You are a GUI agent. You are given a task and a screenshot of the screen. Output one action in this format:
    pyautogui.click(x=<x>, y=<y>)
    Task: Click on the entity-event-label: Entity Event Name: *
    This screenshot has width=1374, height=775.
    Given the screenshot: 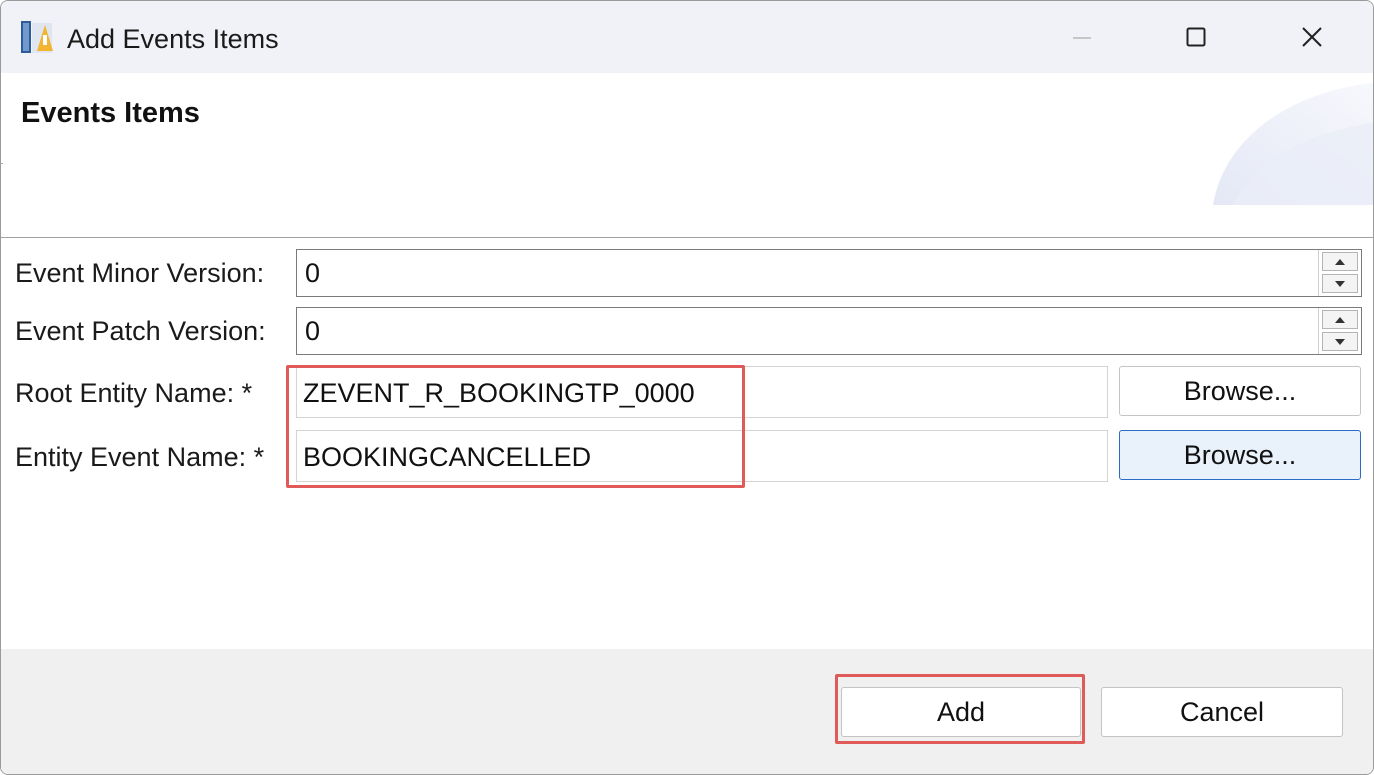 What is the action you would take?
    pyautogui.click(x=140, y=457)
    